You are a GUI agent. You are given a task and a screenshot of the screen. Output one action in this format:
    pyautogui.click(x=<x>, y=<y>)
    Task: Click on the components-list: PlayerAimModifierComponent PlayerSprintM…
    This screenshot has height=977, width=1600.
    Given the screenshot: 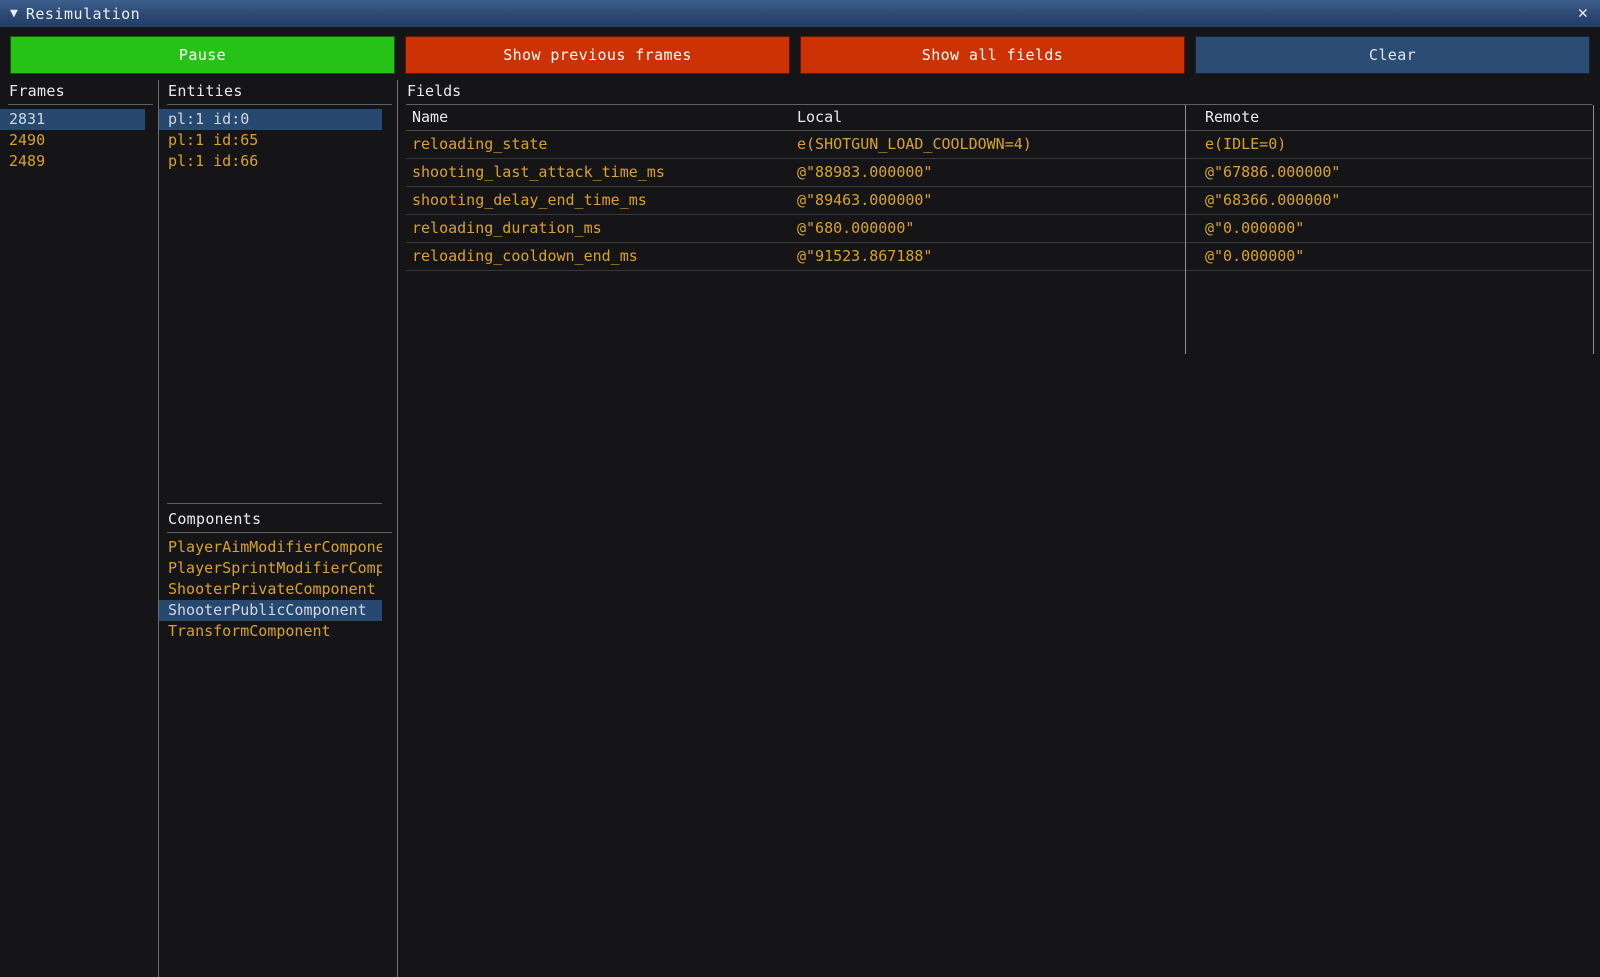 What is the action you would take?
    pyautogui.click(x=278, y=587)
    